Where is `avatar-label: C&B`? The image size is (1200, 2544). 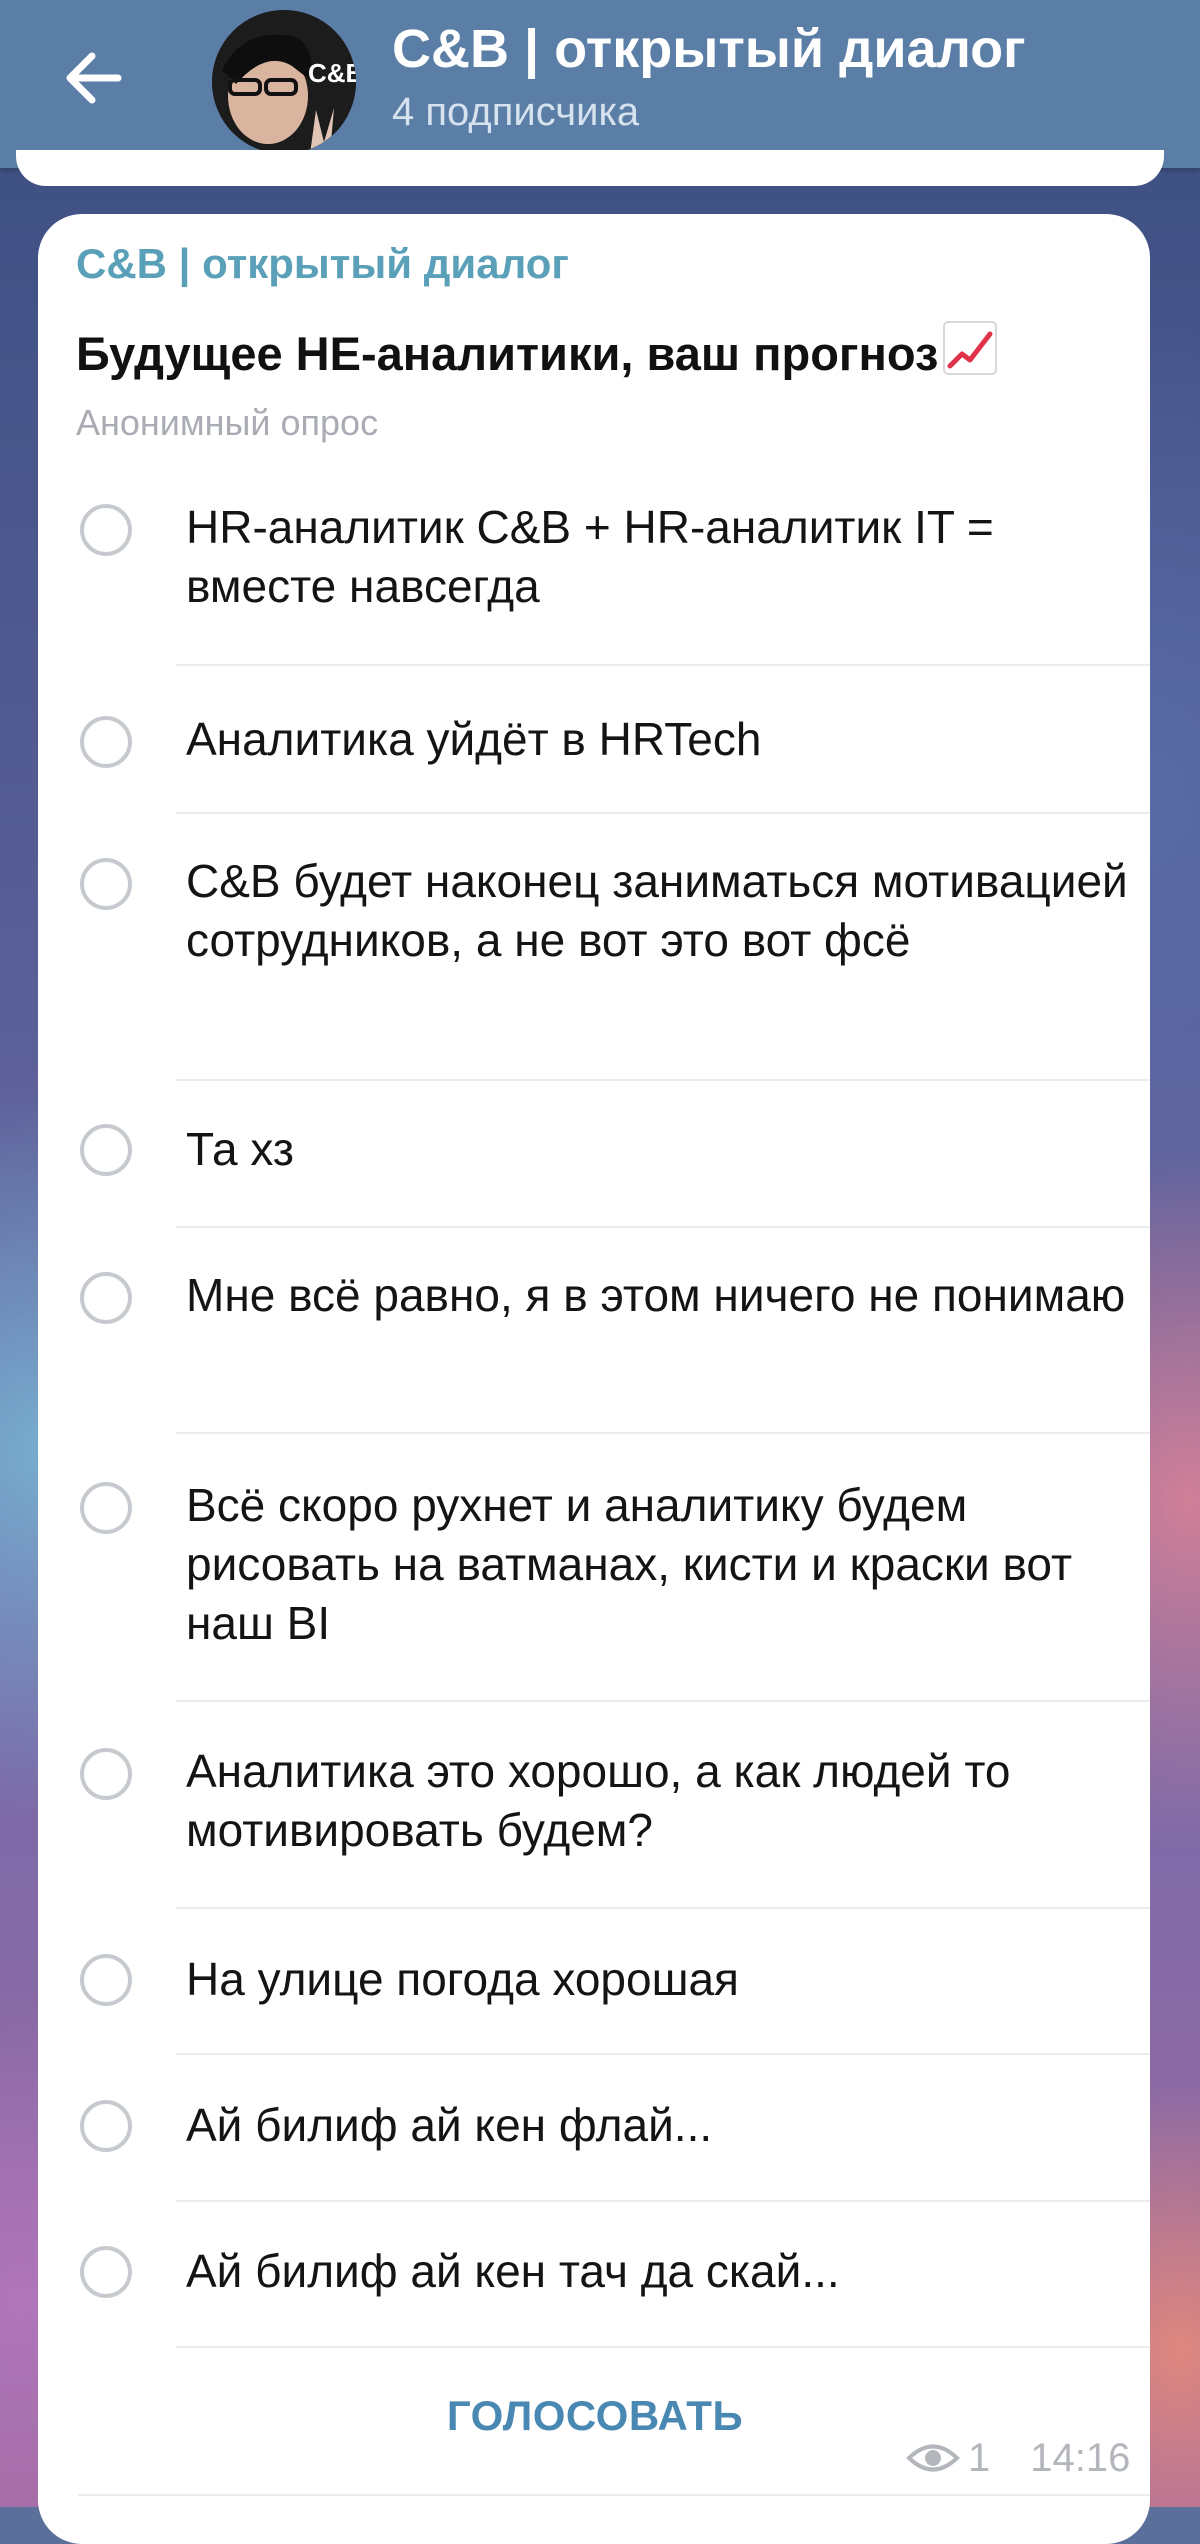 avatar-label: C&B is located at coordinates (332, 73).